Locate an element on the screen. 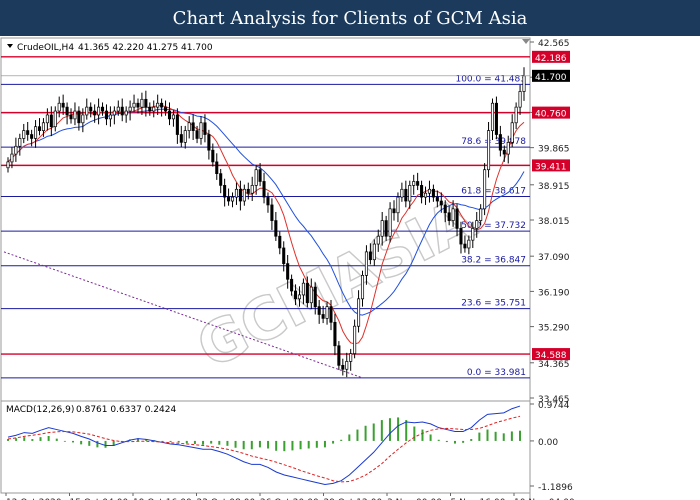 This screenshot has height=500, width=700. page-title: Chart Analysis for Clients of GCM Asia is located at coordinates (350, 18).